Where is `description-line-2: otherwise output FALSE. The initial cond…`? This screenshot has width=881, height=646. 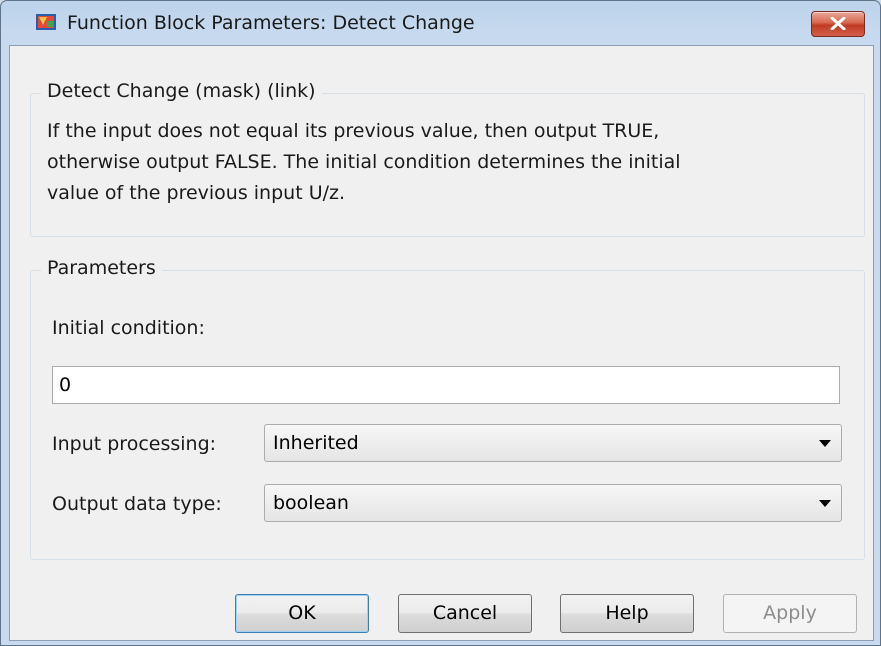
description-line-2: otherwise output FALSE. The initial cond… is located at coordinates (364, 162).